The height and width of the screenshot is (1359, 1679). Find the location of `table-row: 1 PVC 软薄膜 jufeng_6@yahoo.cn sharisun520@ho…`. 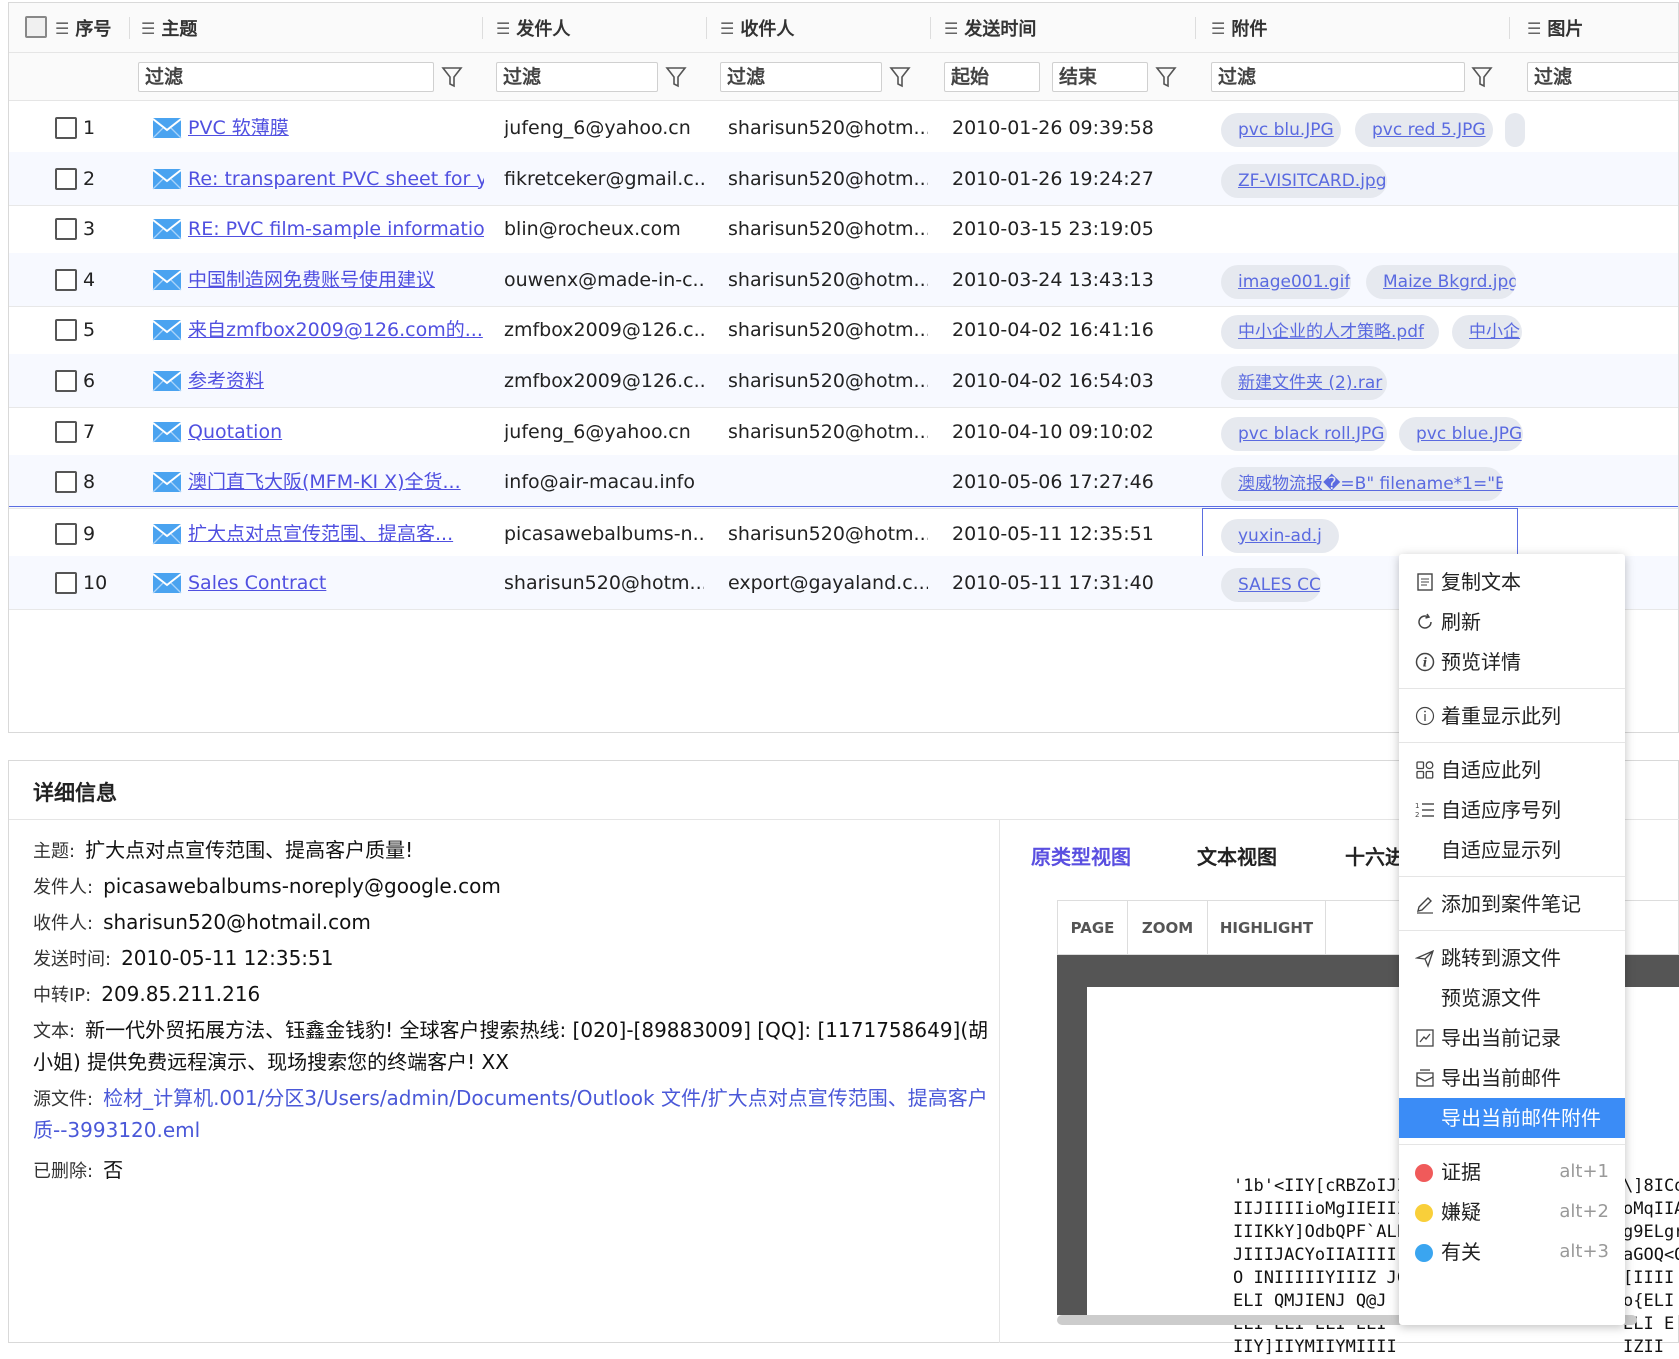

table-row: 1 PVC 软薄膜 jufeng_6@yahoo.cn sharisun520@ho… is located at coordinates (843, 128).